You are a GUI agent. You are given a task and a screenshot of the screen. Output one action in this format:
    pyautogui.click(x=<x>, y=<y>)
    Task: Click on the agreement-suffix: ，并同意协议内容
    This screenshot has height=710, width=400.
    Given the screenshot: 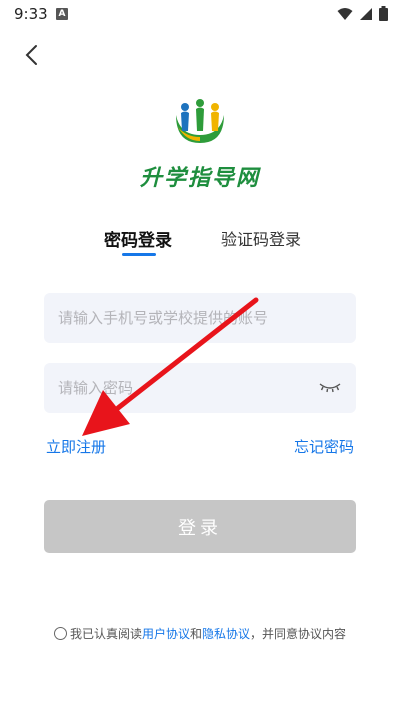 What is the action you would take?
    pyautogui.click(x=298, y=634)
    